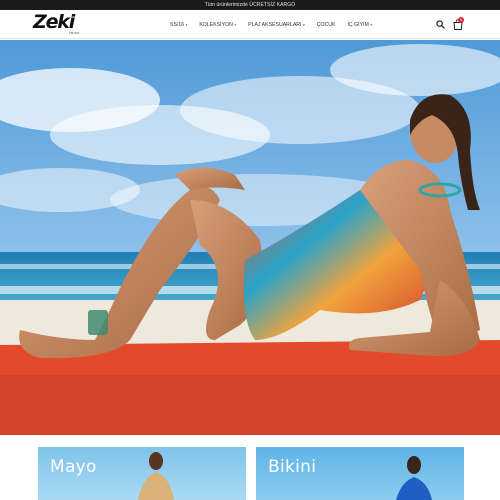 The height and width of the screenshot is (500, 500). What do you see at coordinates (461, 20) in the screenshot?
I see `cart-count-badge: 0` at bounding box center [461, 20].